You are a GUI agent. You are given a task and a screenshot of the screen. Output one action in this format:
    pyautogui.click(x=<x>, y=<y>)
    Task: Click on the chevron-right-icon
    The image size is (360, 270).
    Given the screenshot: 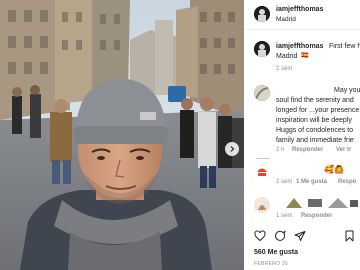 What is the action you would take?
    pyautogui.click(x=232, y=149)
    